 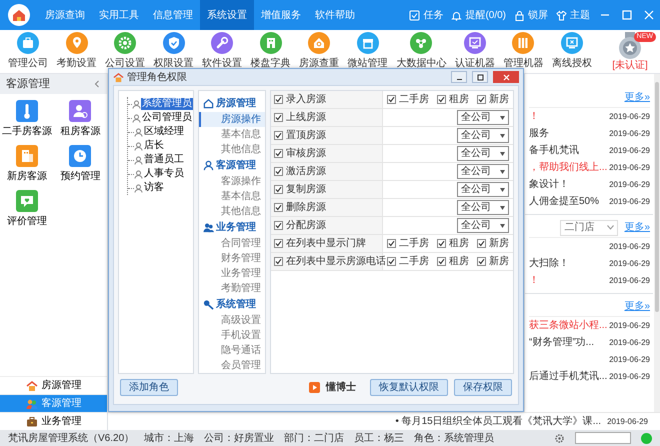 I want to click on module-item: 合同管理, so click(x=232, y=243).